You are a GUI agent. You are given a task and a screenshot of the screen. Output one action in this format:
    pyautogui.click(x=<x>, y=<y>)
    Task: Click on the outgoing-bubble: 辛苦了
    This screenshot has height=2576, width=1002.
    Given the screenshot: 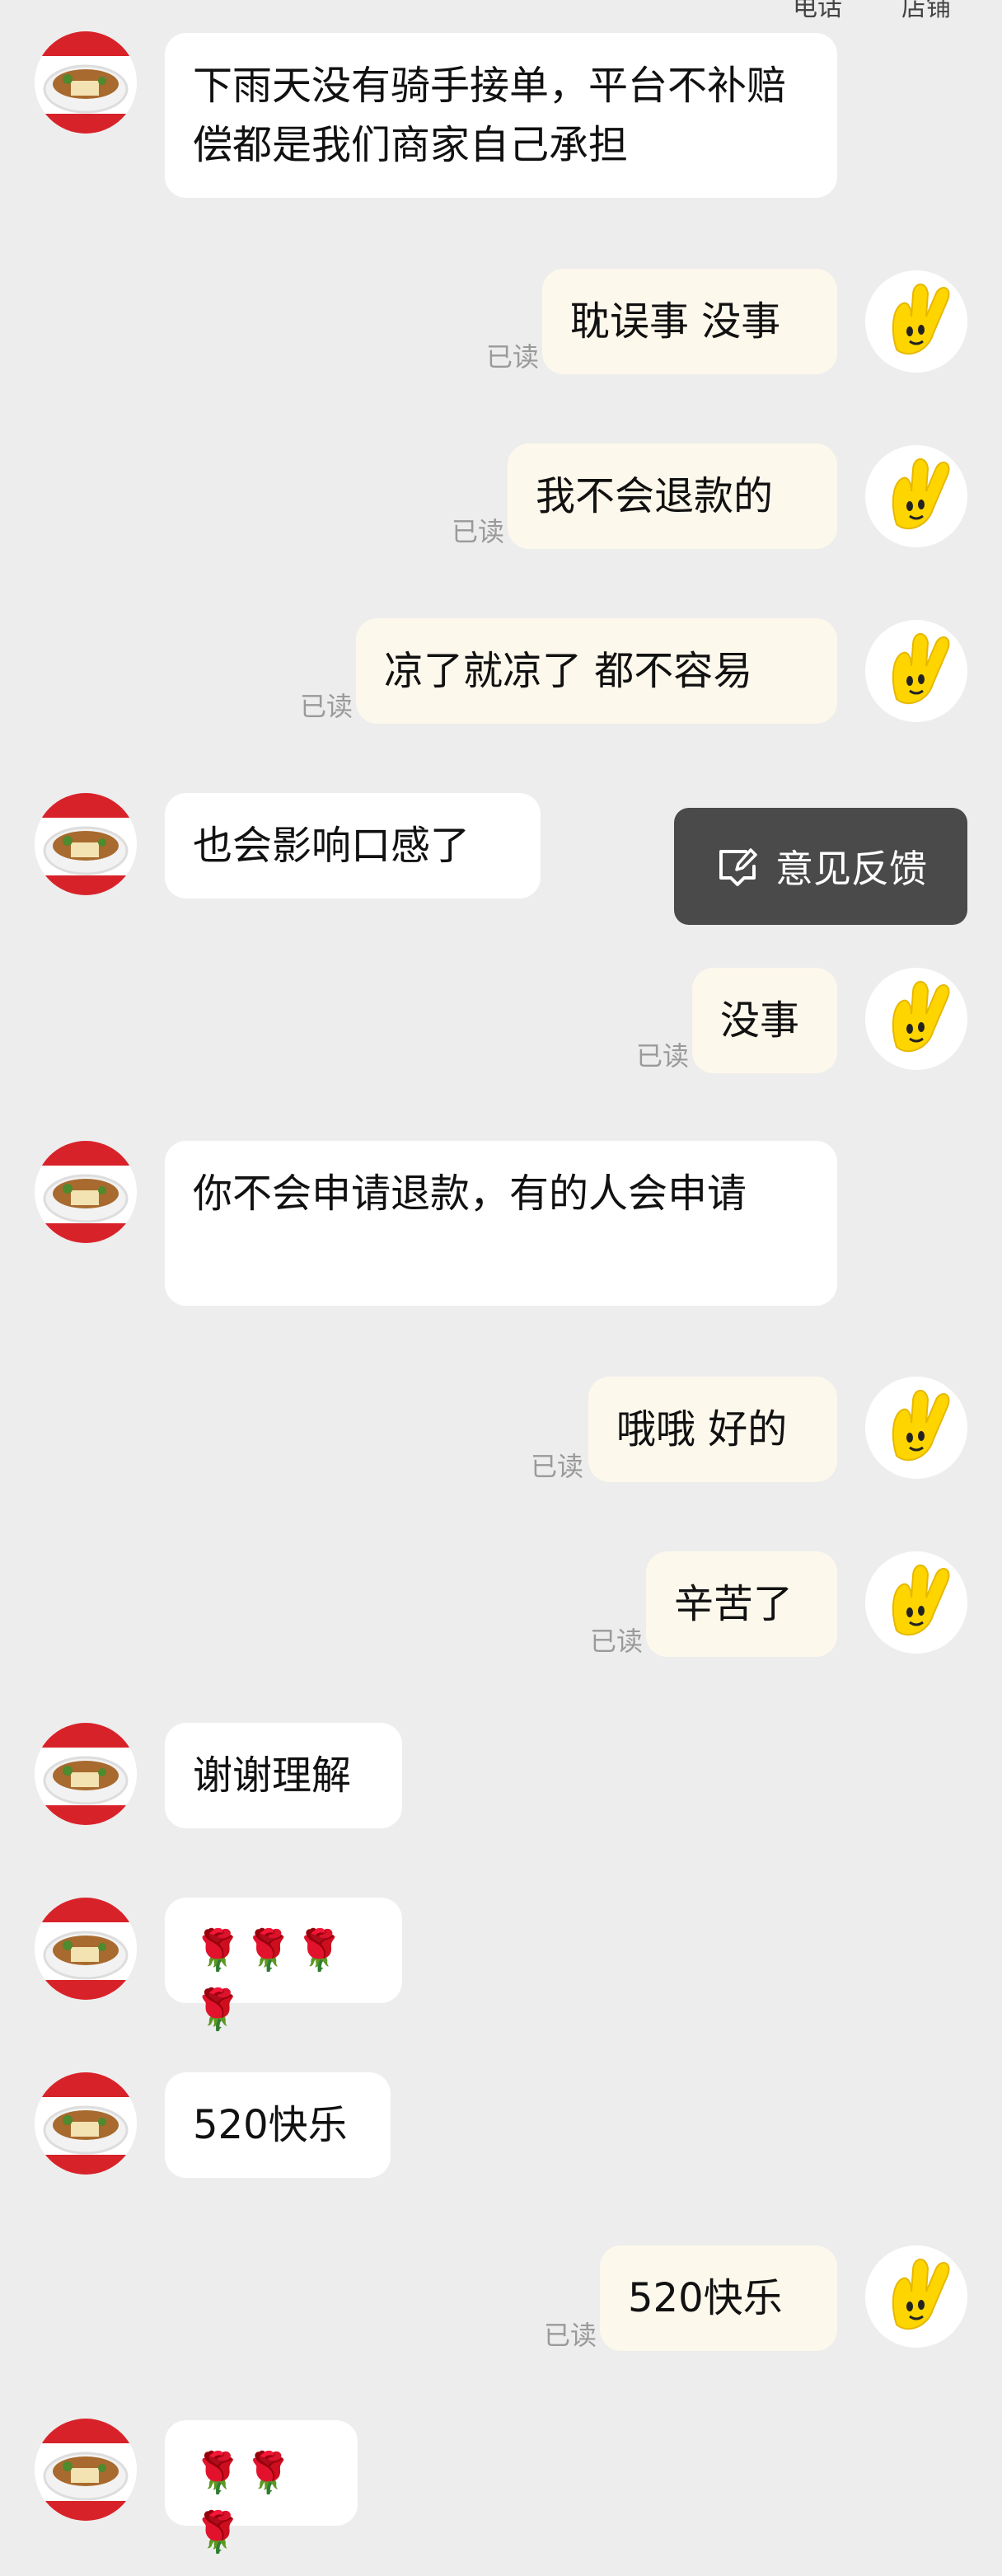 What is the action you would take?
    pyautogui.click(x=742, y=1604)
    